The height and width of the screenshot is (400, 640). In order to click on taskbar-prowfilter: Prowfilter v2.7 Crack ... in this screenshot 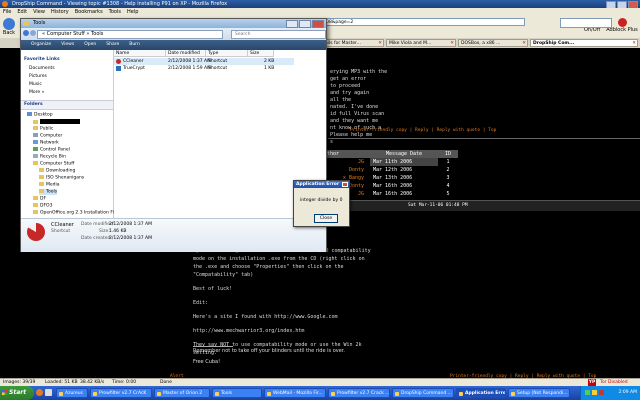, I will do `click(359, 393)`.